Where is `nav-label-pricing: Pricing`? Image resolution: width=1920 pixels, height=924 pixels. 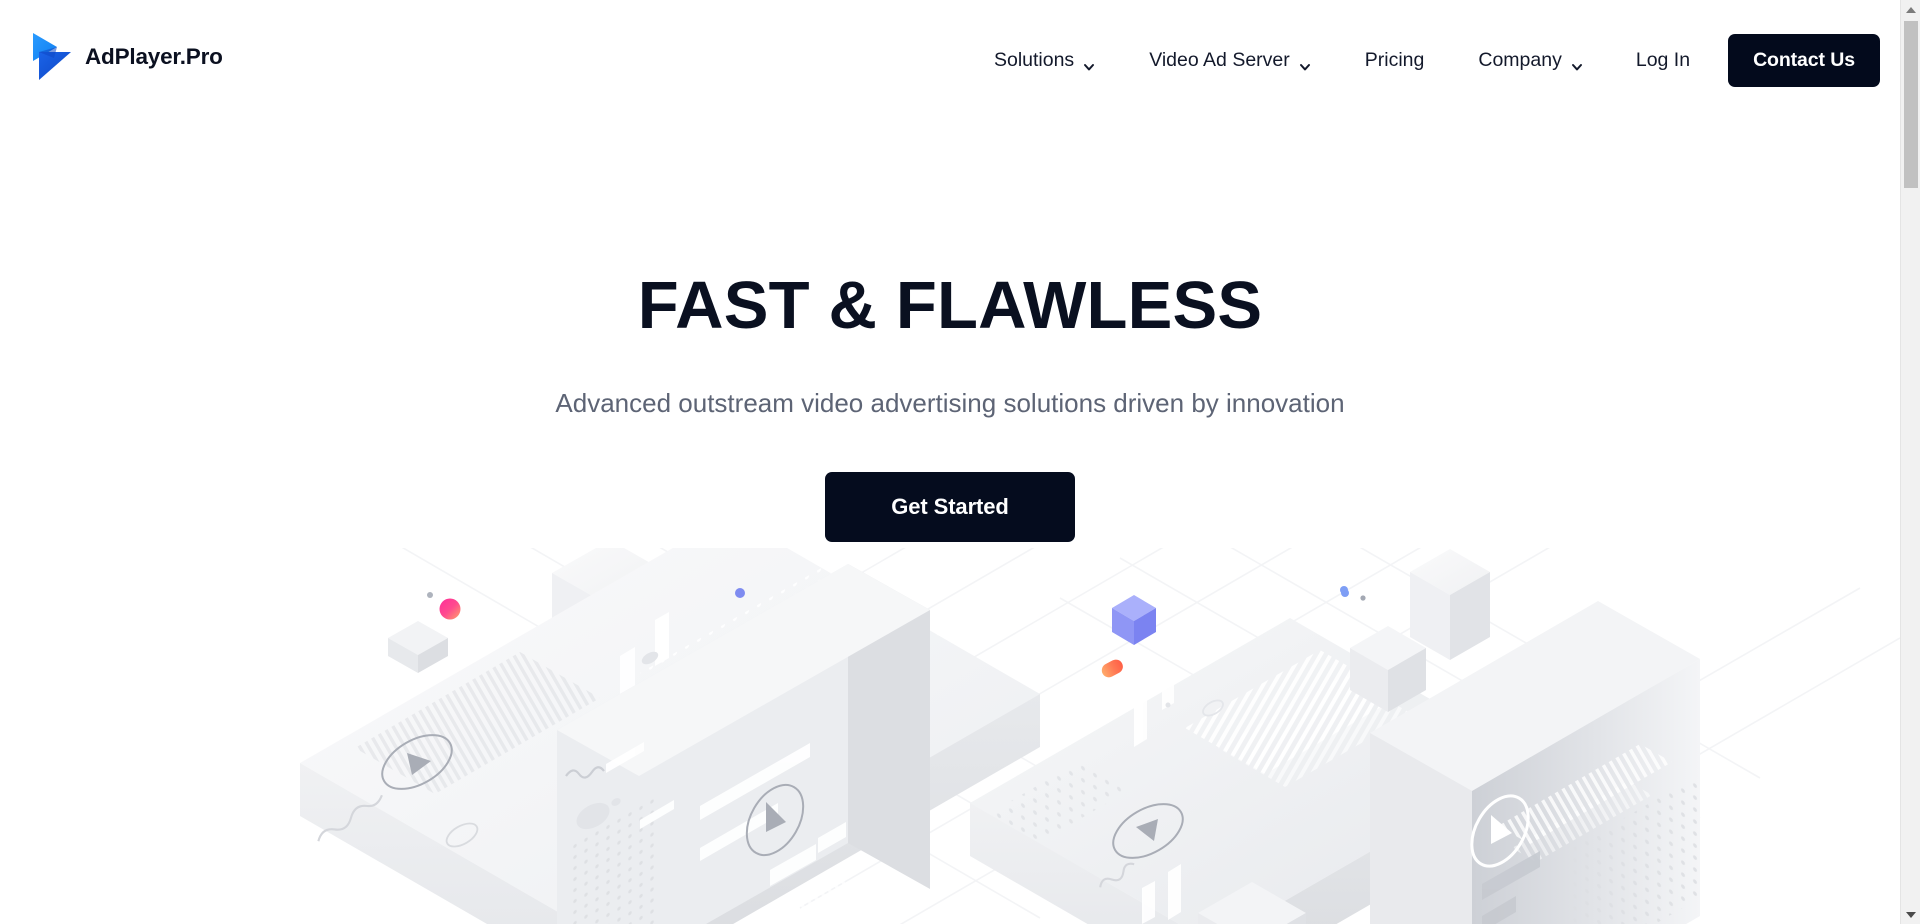
nav-label-pricing: Pricing is located at coordinates (1394, 59).